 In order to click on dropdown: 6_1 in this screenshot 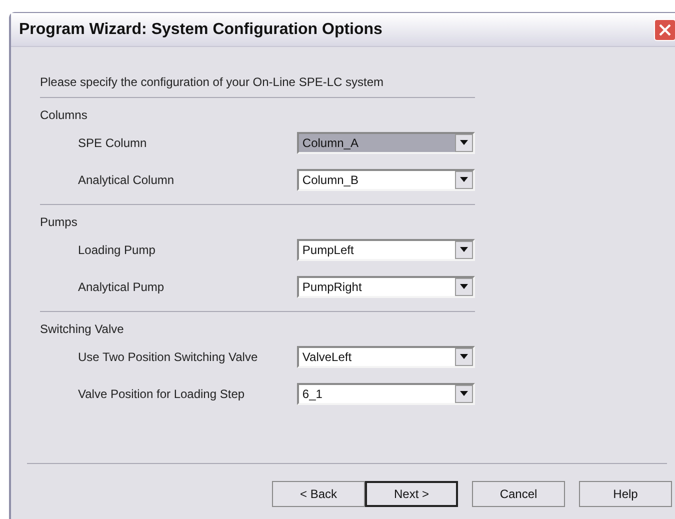, I will do `click(386, 393)`.